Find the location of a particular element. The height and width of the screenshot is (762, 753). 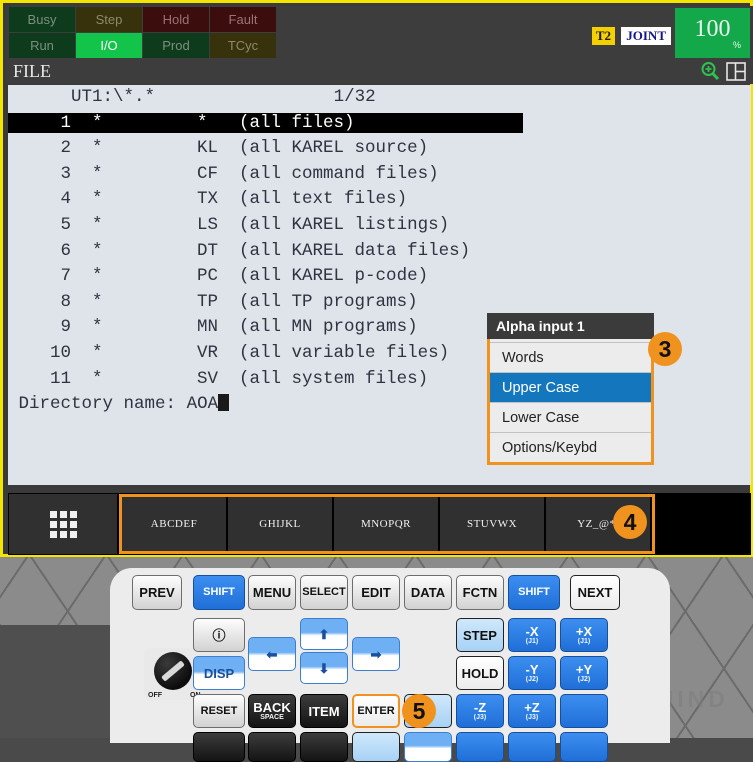

function-key-1: ABCDEF is located at coordinates (174, 524).